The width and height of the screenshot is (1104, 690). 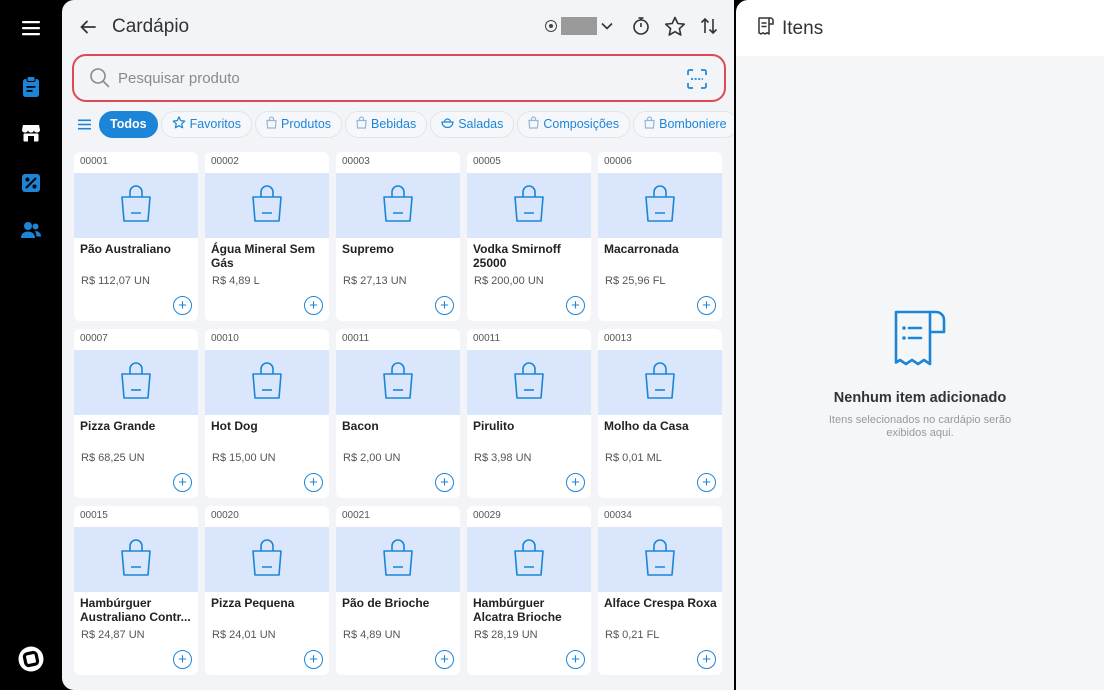 I want to click on product-code: 00013, so click(x=618, y=338).